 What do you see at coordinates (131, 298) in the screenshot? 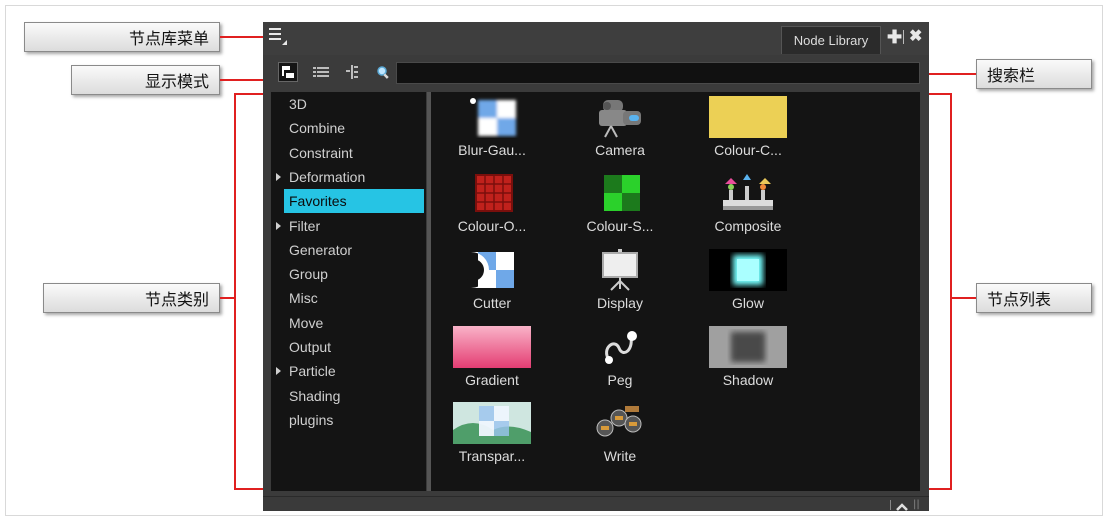
I see `callout-node-categories: 节点类别` at bounding box center [131, 298].